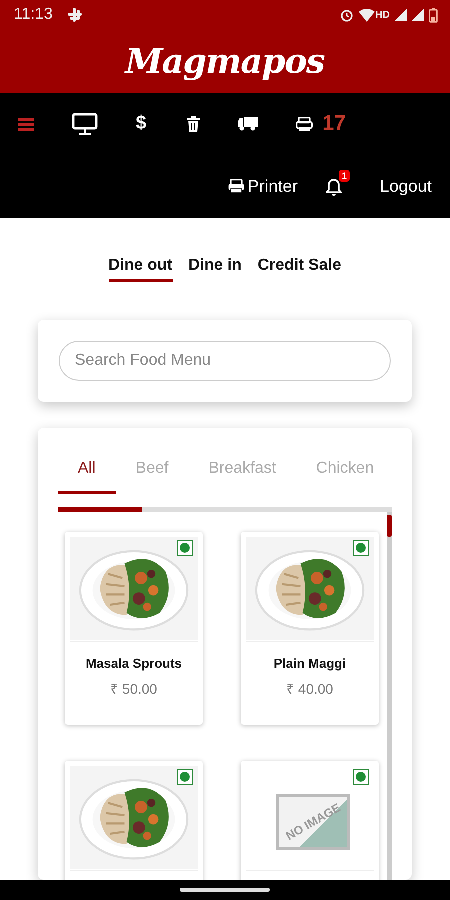 The height and width of the screenshot is (900, 450). I want to click on battery-icon, so click(433, 15).